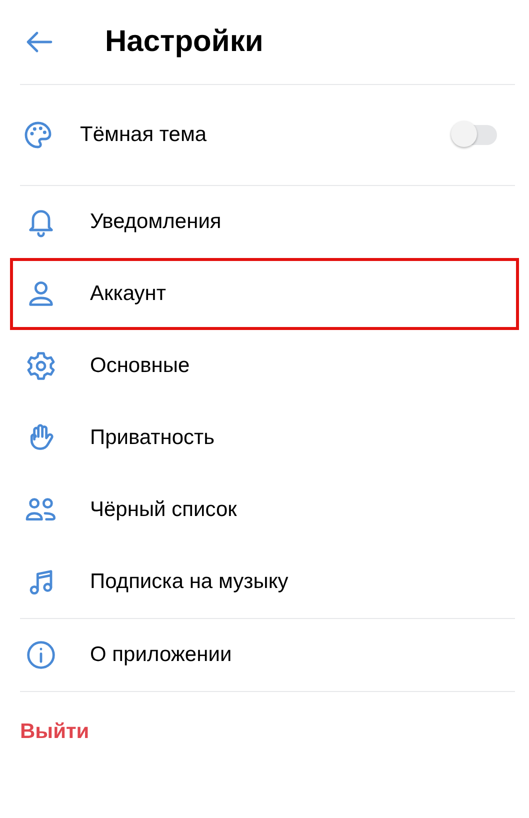 The image size is (529, 818). I want to click on info-icon, so click(41, 655).